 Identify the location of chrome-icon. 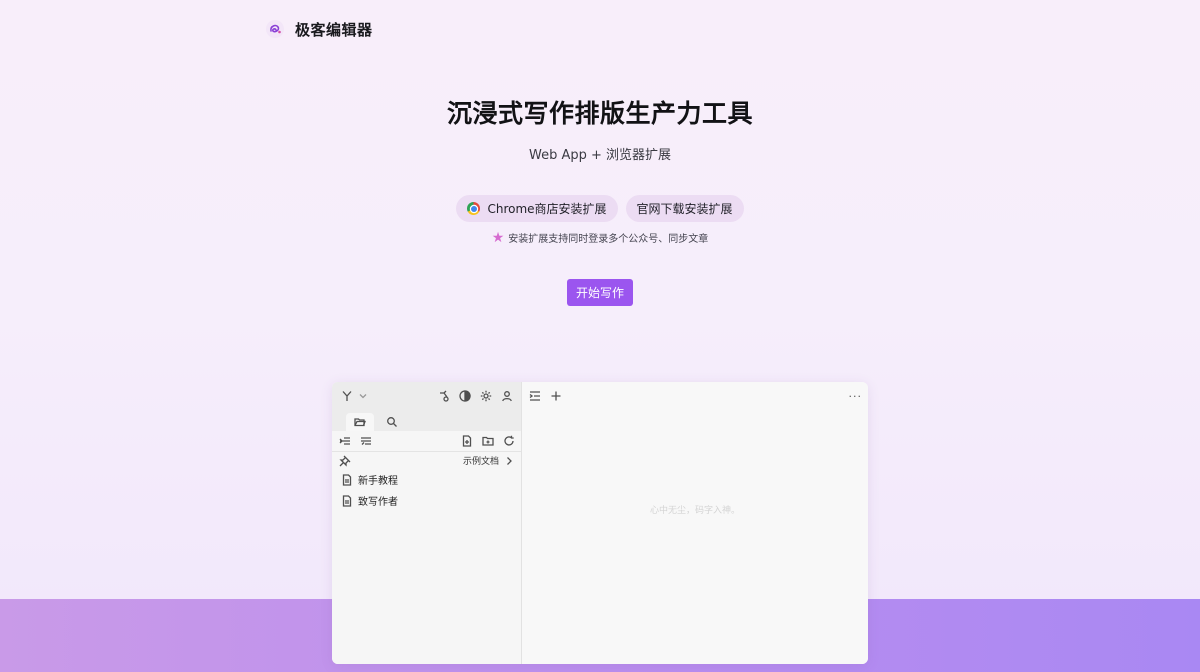
(474, 208).